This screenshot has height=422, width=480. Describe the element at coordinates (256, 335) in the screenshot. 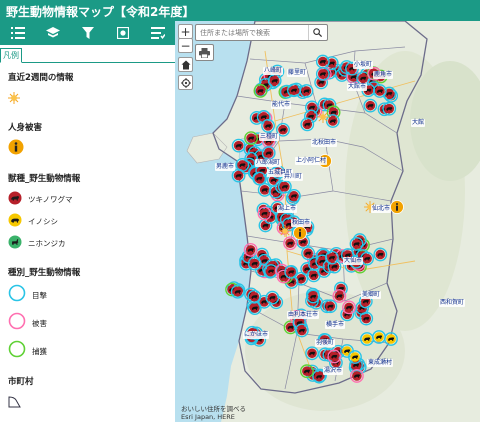

I see `city-label: にかほ市` at that location.